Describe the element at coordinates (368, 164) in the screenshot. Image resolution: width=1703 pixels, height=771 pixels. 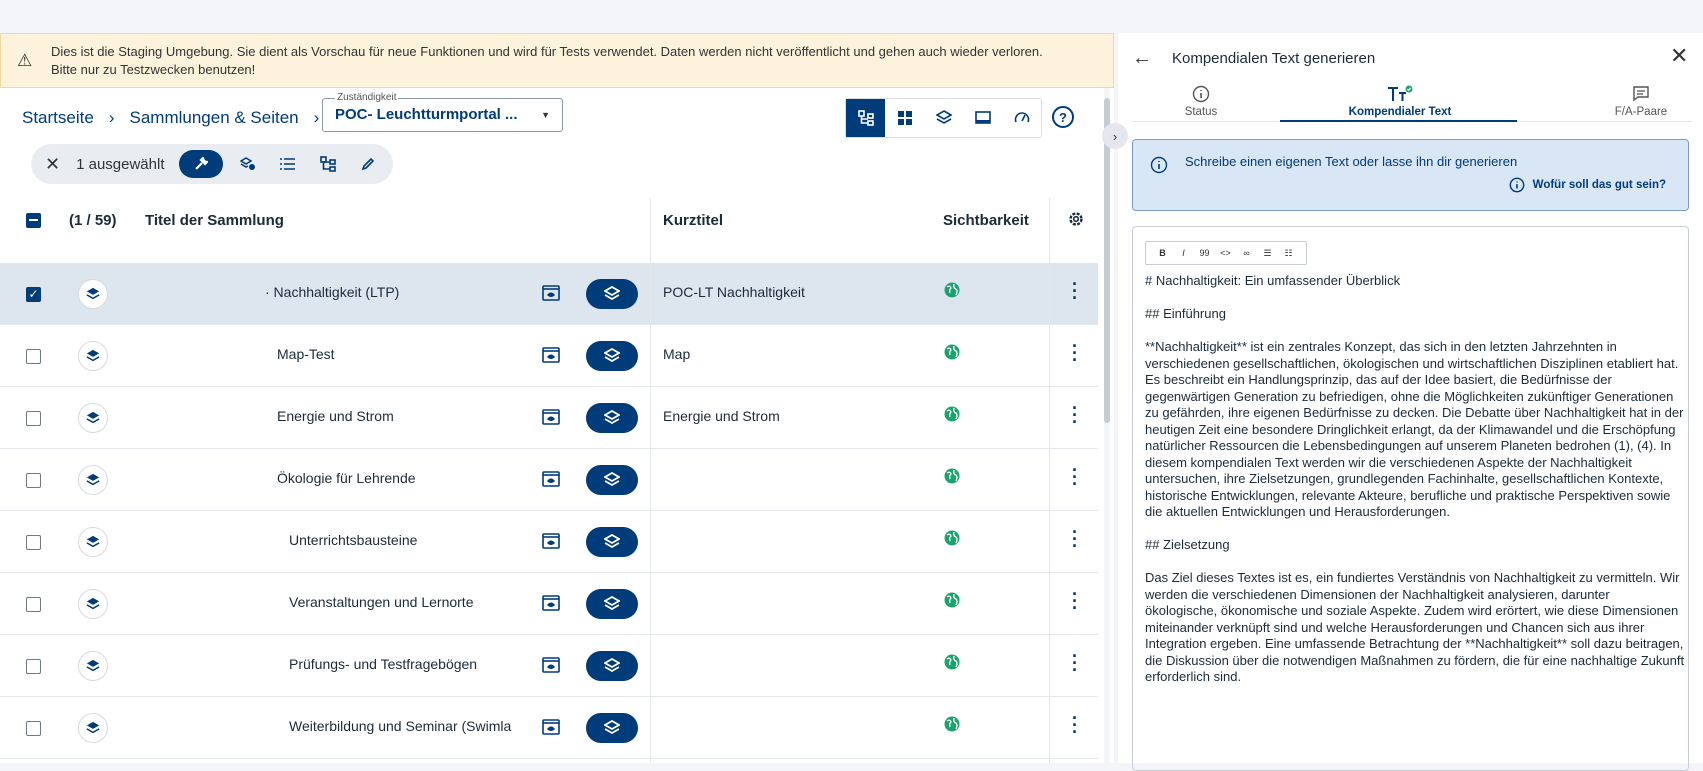
I see `edit-button` at that location.